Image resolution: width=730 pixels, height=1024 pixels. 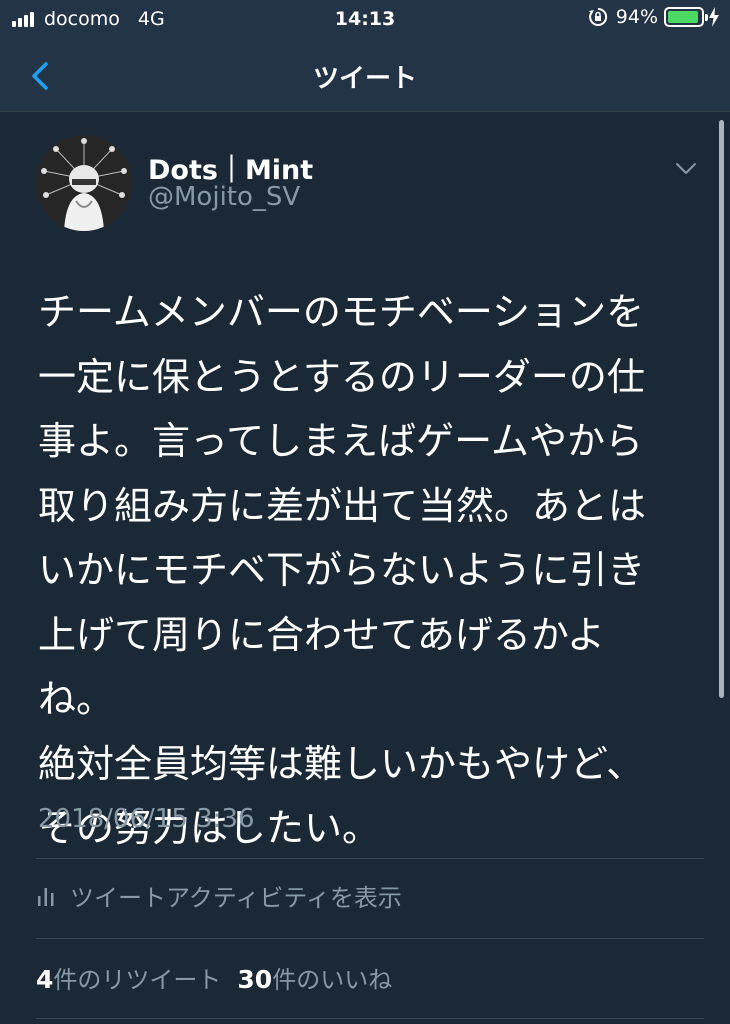 What do you see at coordinates (341, 763) in the screenshot?
I see `tweet-text-line: 絶対全員均等は難しいかもやけど、` at bounding box center [341, 763].